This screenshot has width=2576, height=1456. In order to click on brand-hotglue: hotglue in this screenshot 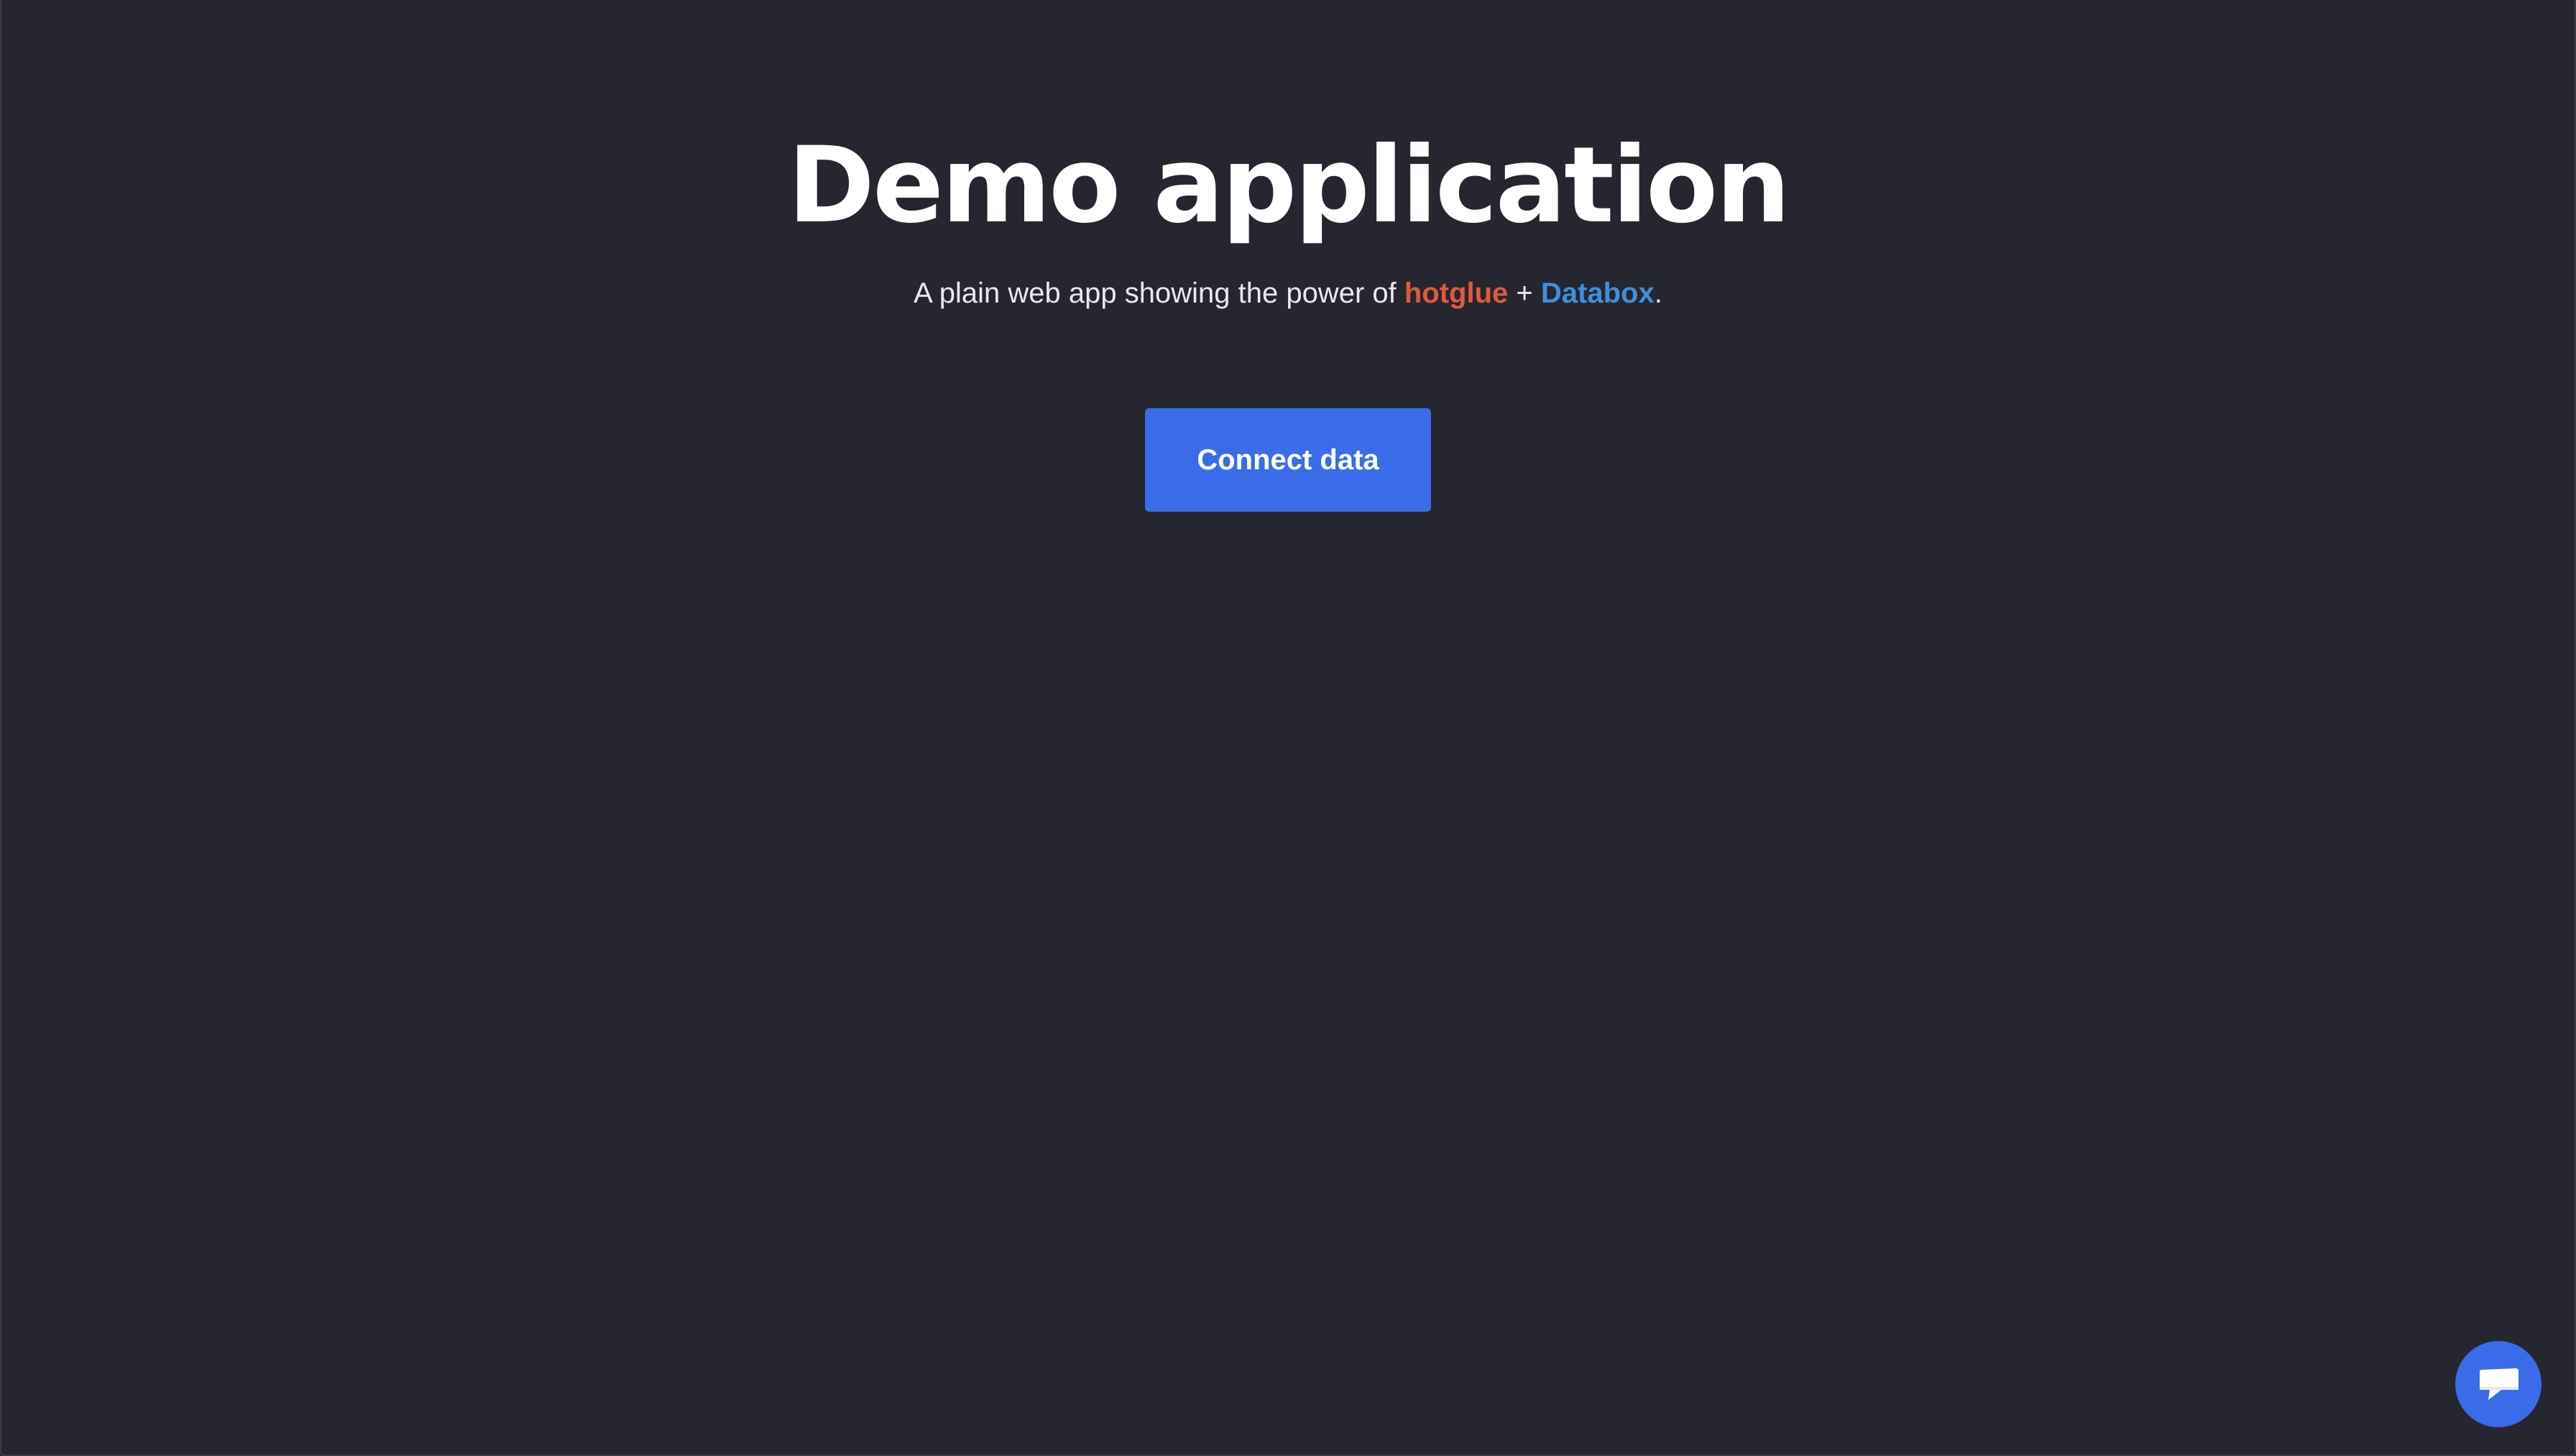, I will do `click(1456, 293)`.